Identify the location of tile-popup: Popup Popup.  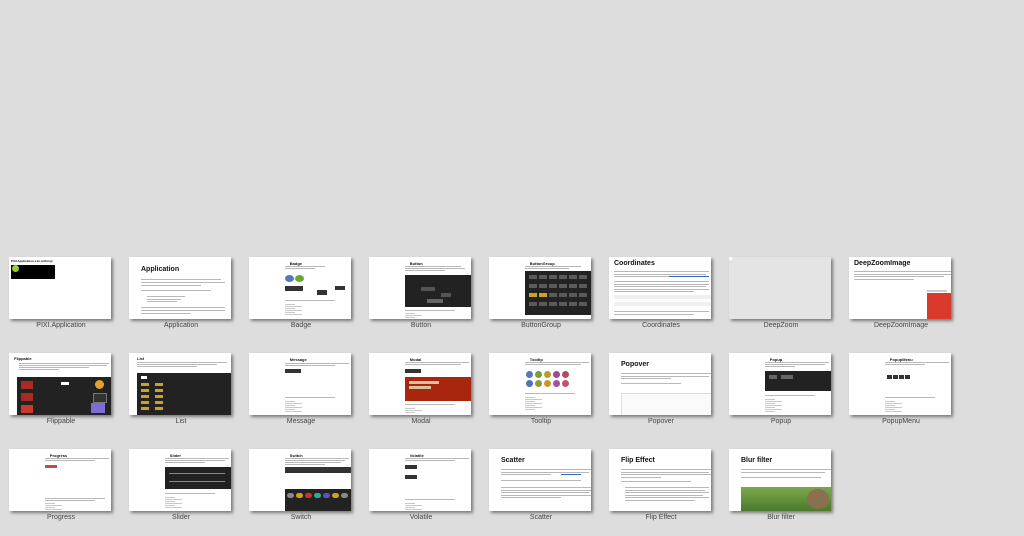
(781, 389).